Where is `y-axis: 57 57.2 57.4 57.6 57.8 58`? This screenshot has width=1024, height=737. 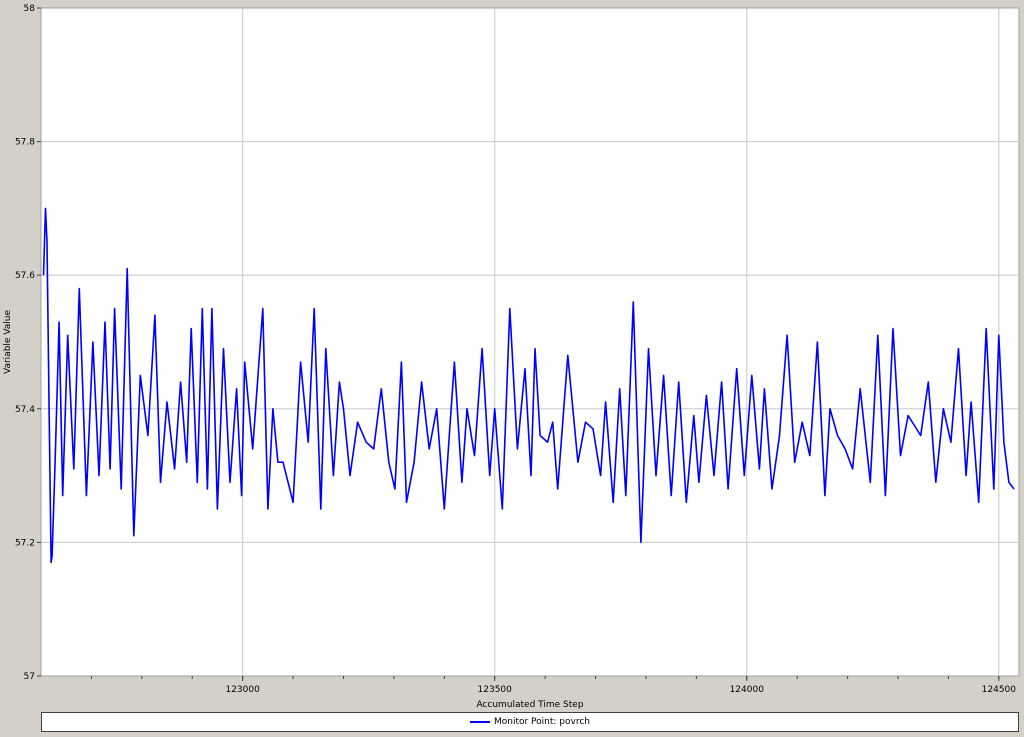 y-axis: 57 57.2 57.4 57.6 57.8 58 is located at coordinates (28, 343).